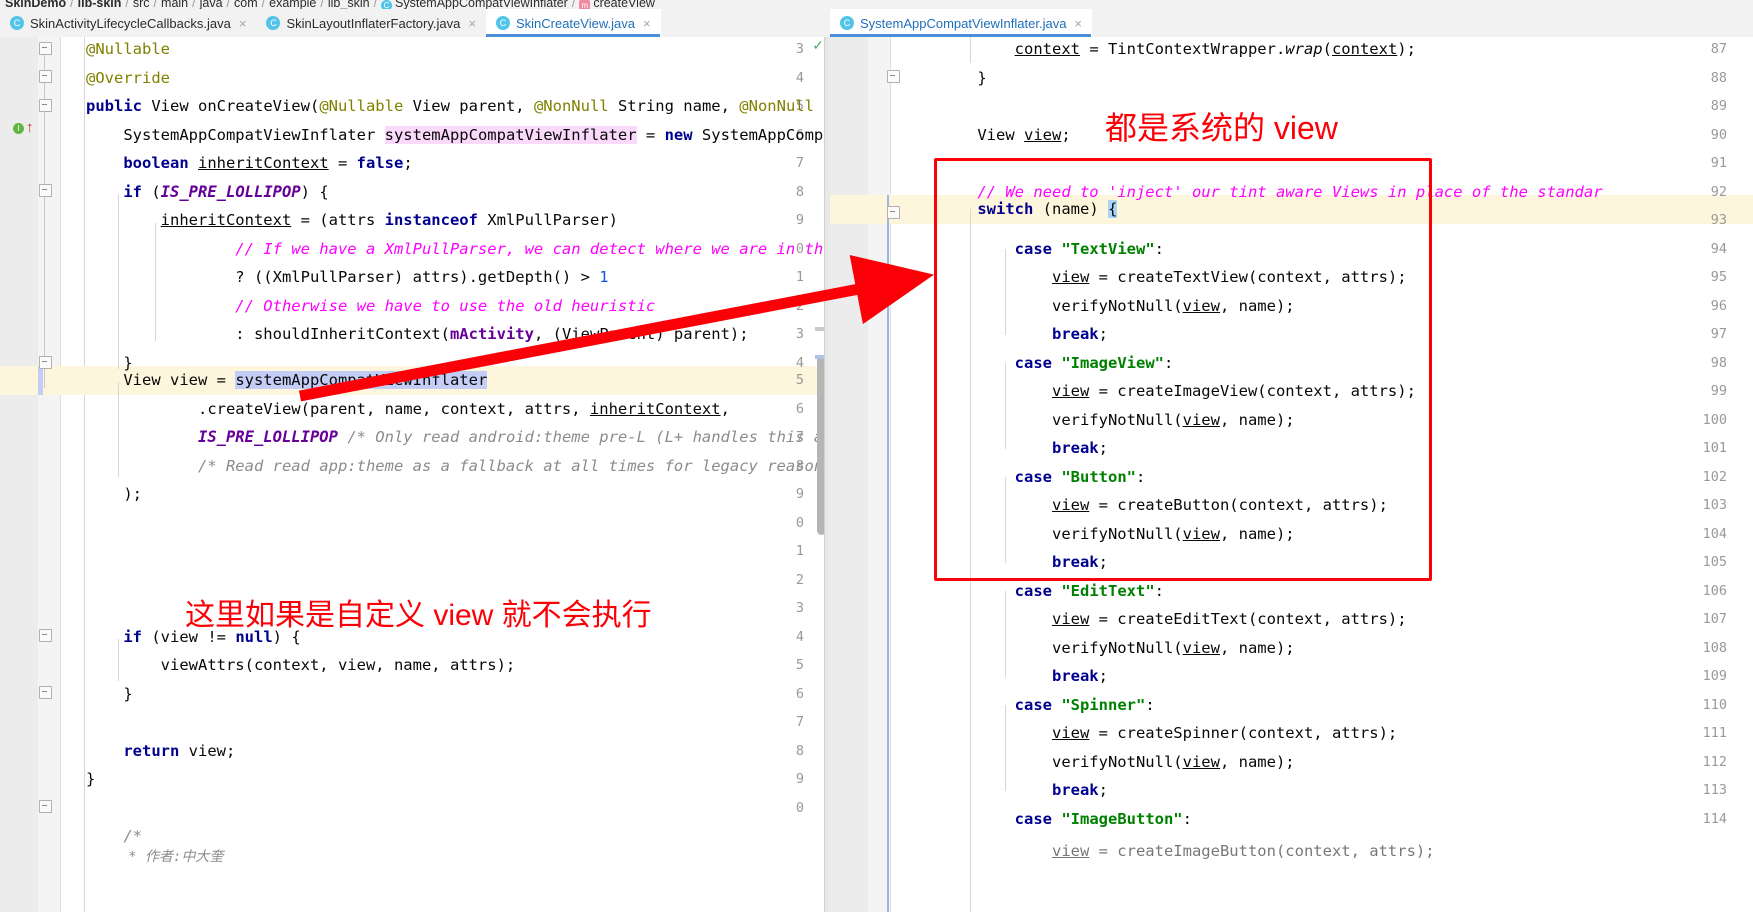 The image size is (1753, 912). I want to click on code-line: view = createEditText(context, attrs);, so click(1229, 619).